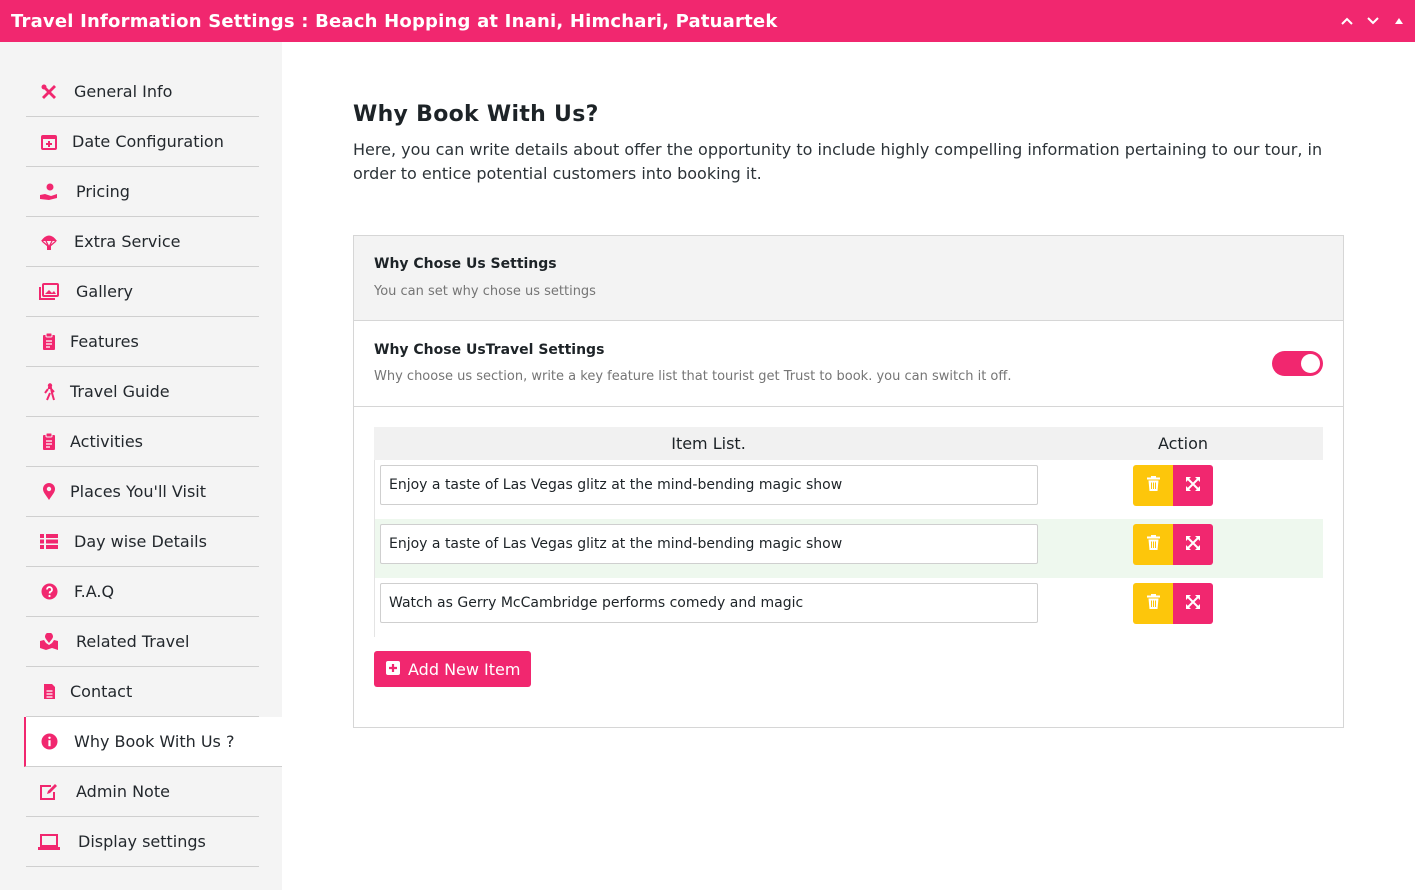  I want to click on sidebar-item-travel-guide: Travel Guide, so click(142, 392).